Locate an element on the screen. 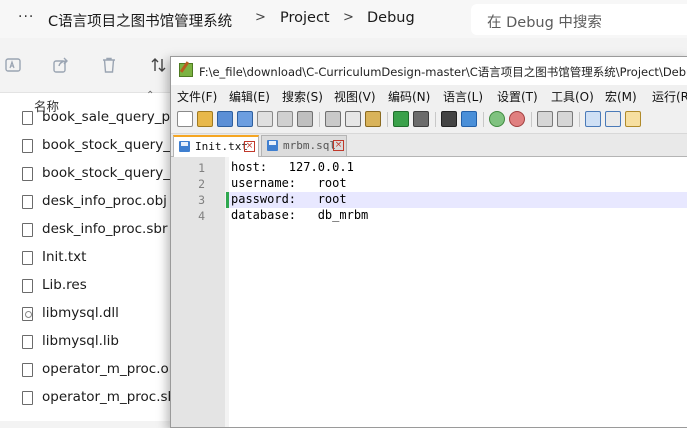  tab-label: Init.txt is located at coordinates (221, 146).